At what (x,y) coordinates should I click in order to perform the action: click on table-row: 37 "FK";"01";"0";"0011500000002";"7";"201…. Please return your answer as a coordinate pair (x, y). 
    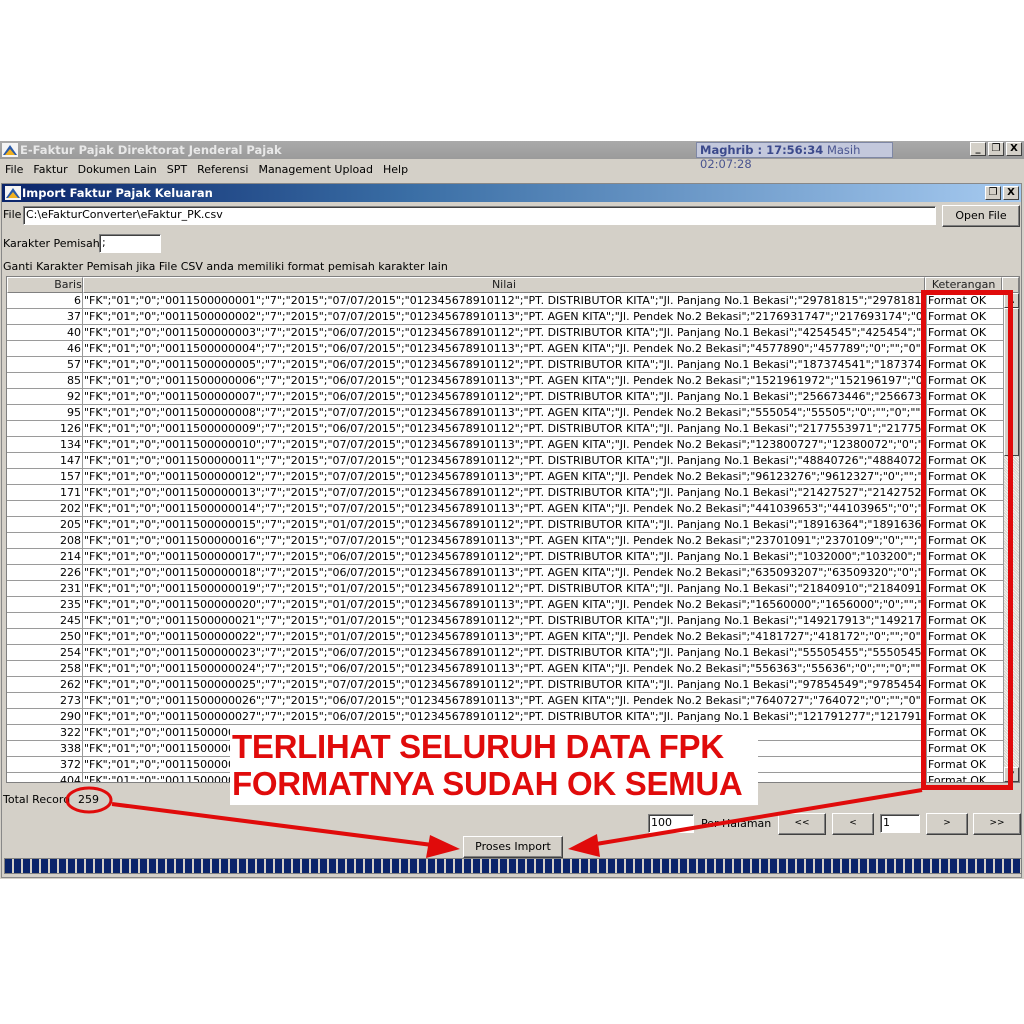
    Looking at the image, I should click on (505, 317).